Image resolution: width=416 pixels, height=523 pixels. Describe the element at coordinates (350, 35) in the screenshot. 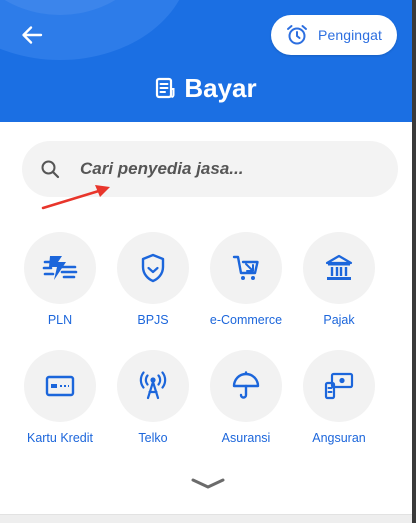

I see `reminder-label: Pengingat` at that location.